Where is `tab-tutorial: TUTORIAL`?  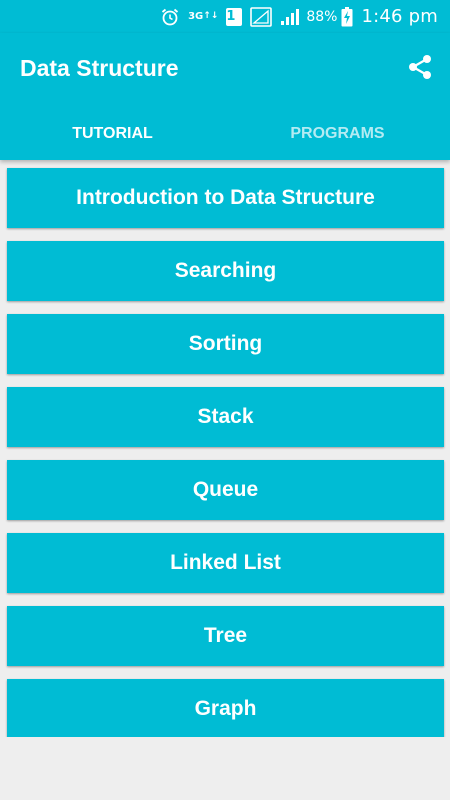
tab-tutorial: TUTORIAL is located at coordinates (112, 134).